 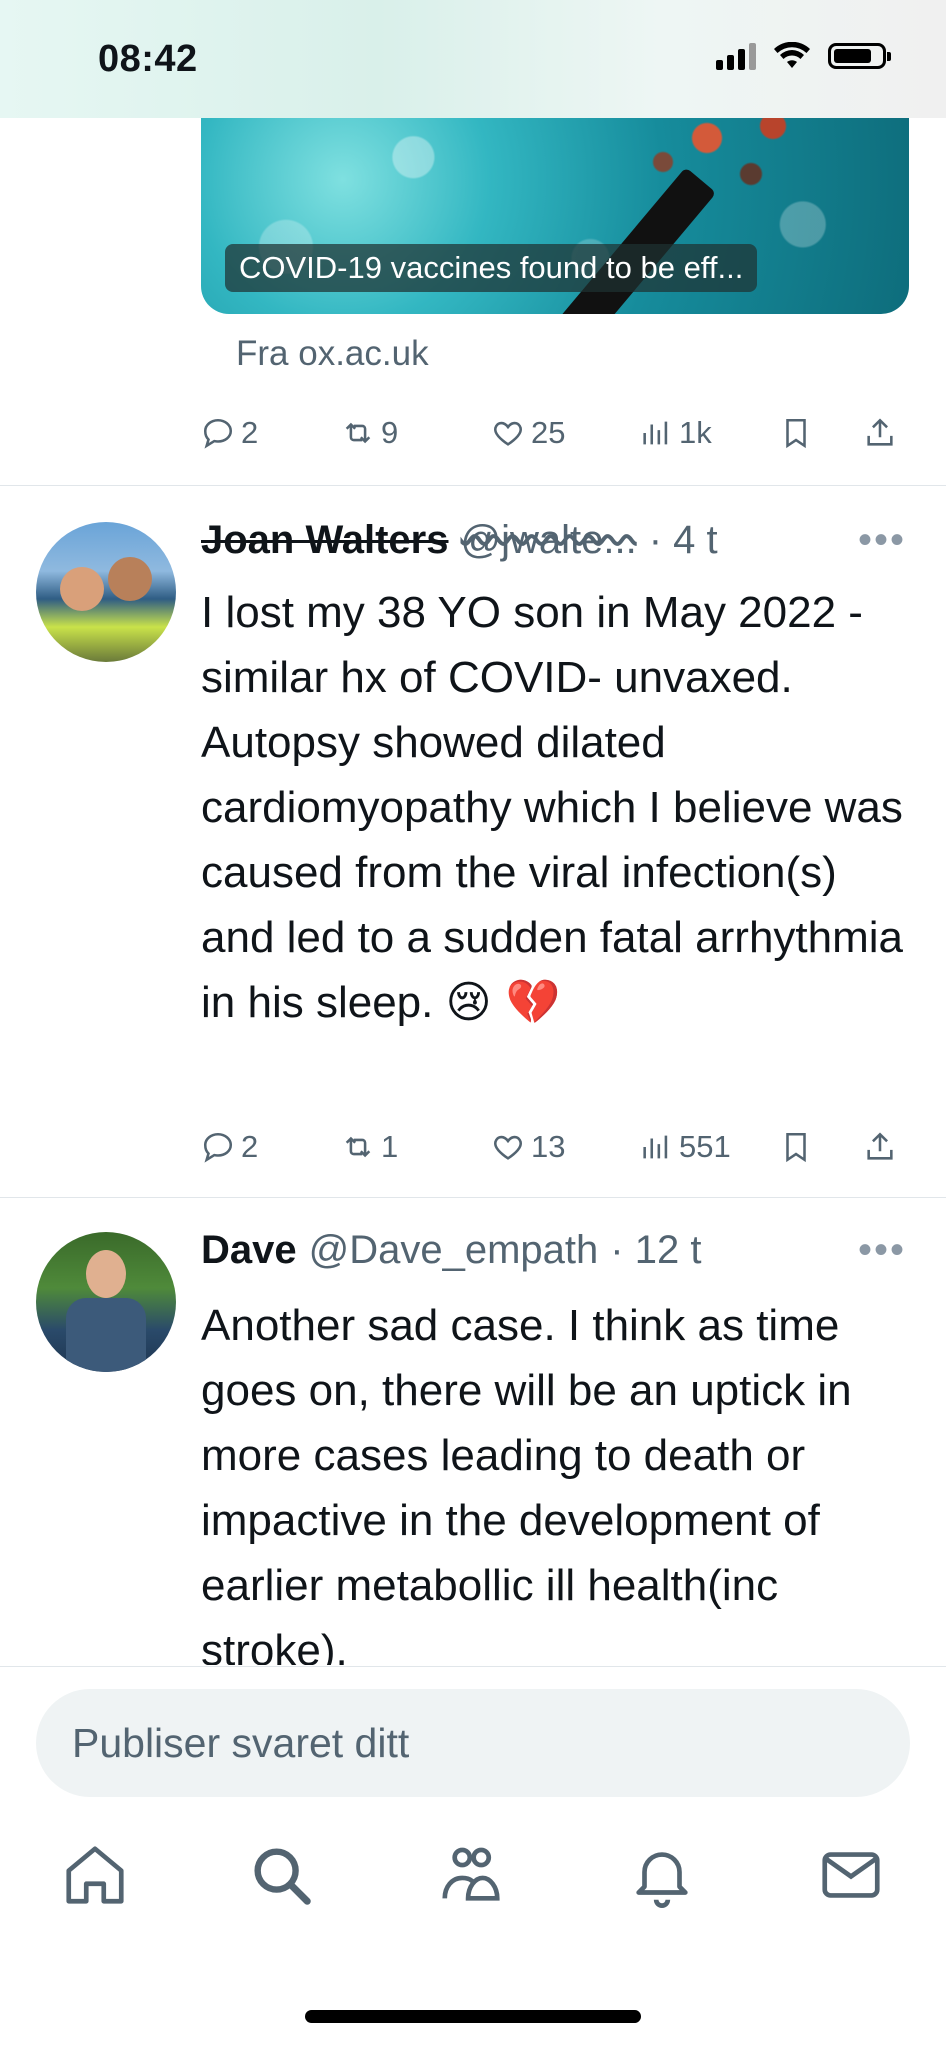 What do you see at coordinates (473, 2016) in the screenshot?
I see `home-indicator` at bounding box center [473, 2016].